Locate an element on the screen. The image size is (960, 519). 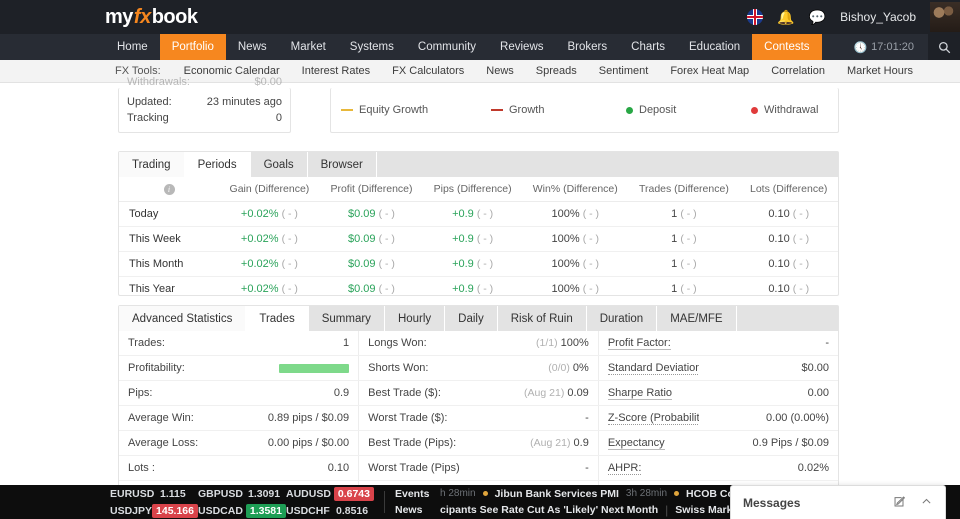
subnav-forex-heat-map: Forex Heat Map is located at coordinates (709, 71).